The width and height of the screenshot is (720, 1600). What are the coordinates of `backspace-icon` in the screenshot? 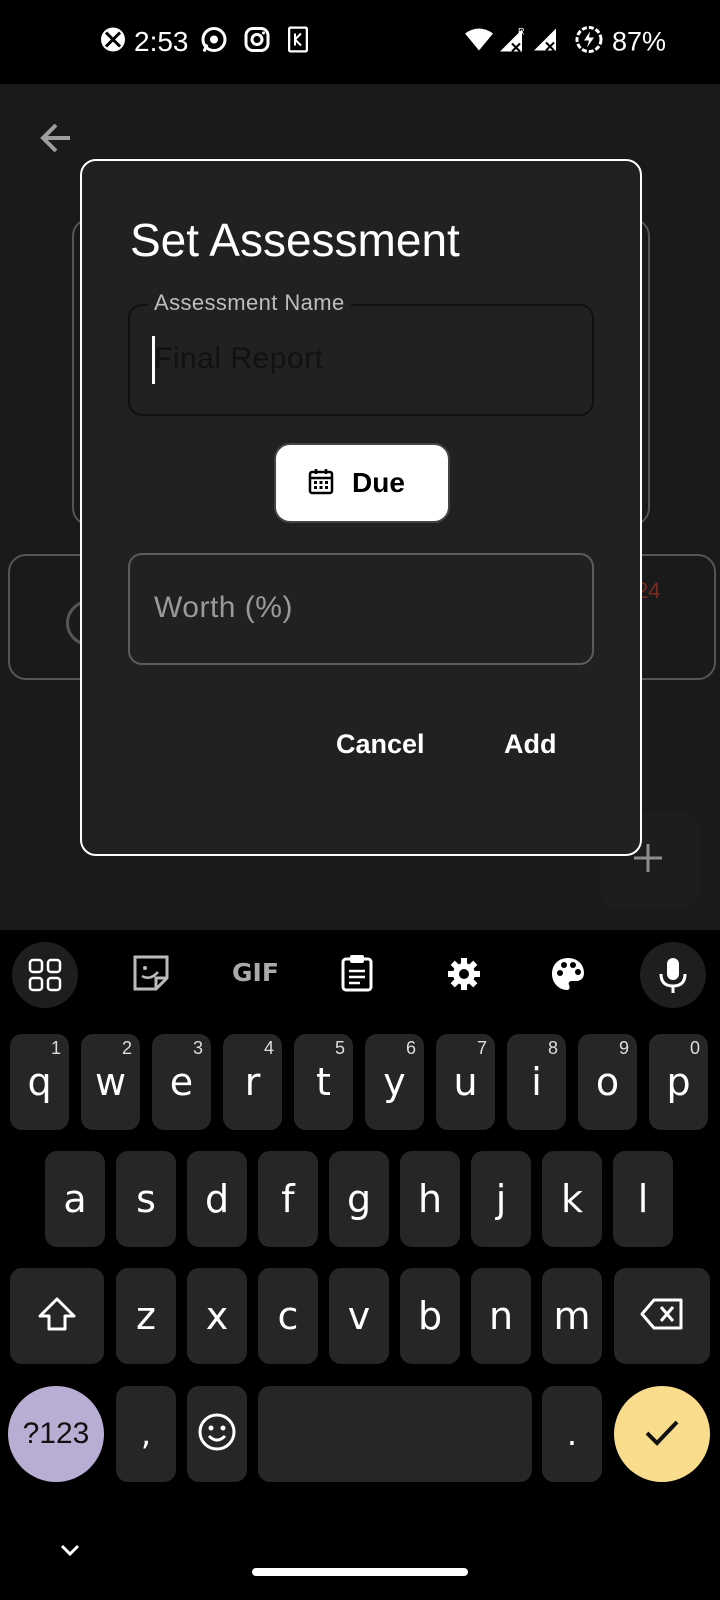 It's located at (662, 1316).